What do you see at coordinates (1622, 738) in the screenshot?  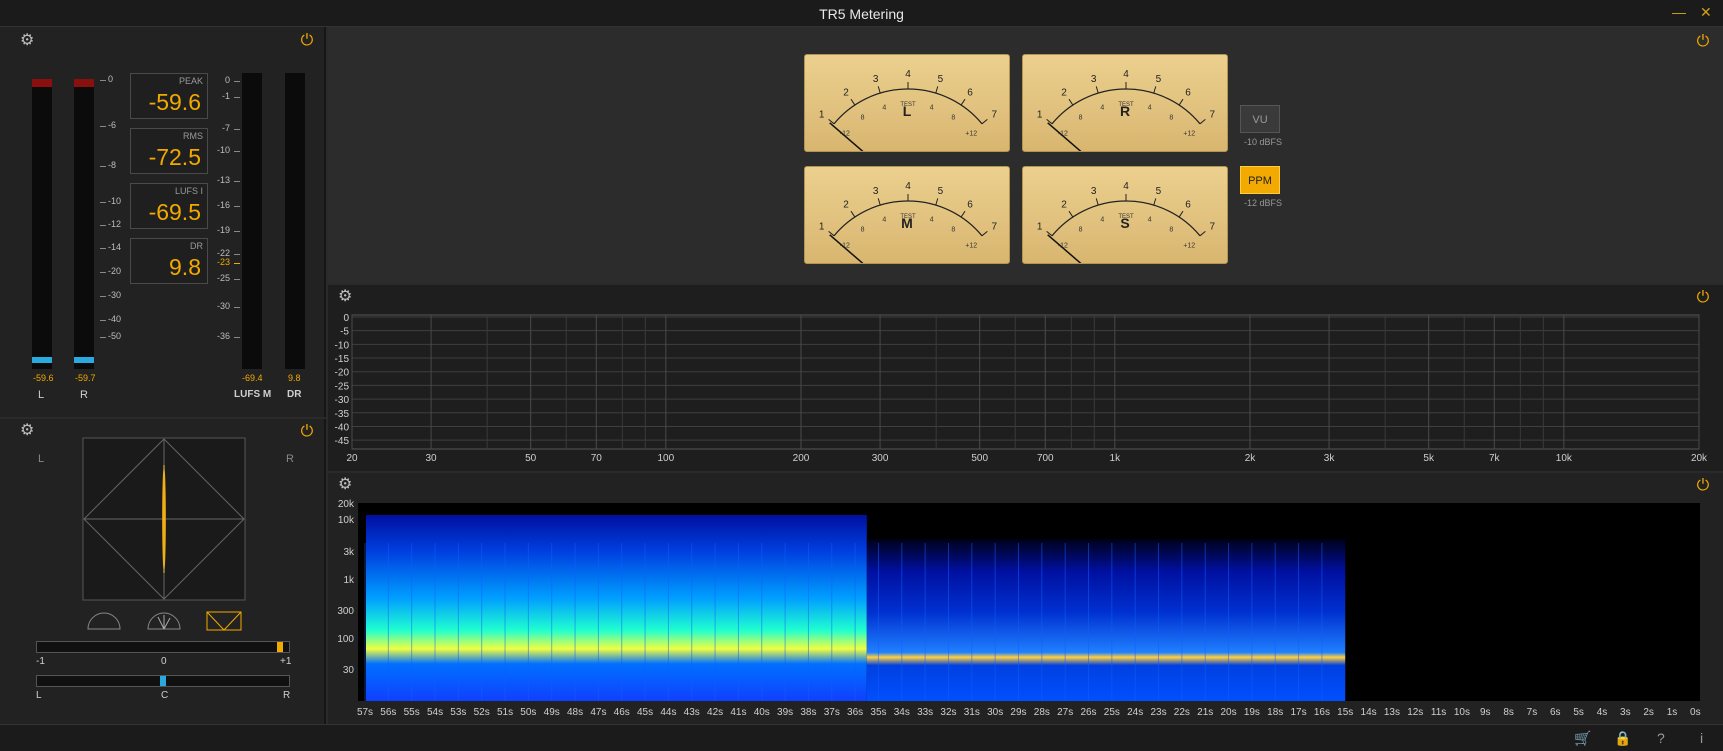 I see `lock-icon: 🔒` at bounding box center [1622, 738].